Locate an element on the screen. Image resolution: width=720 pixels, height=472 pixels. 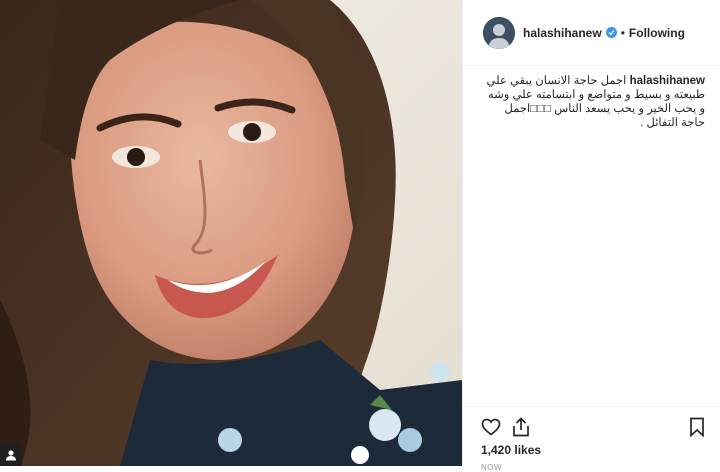
caption-username-link: halashihanew is located at coordinates (667, 81).